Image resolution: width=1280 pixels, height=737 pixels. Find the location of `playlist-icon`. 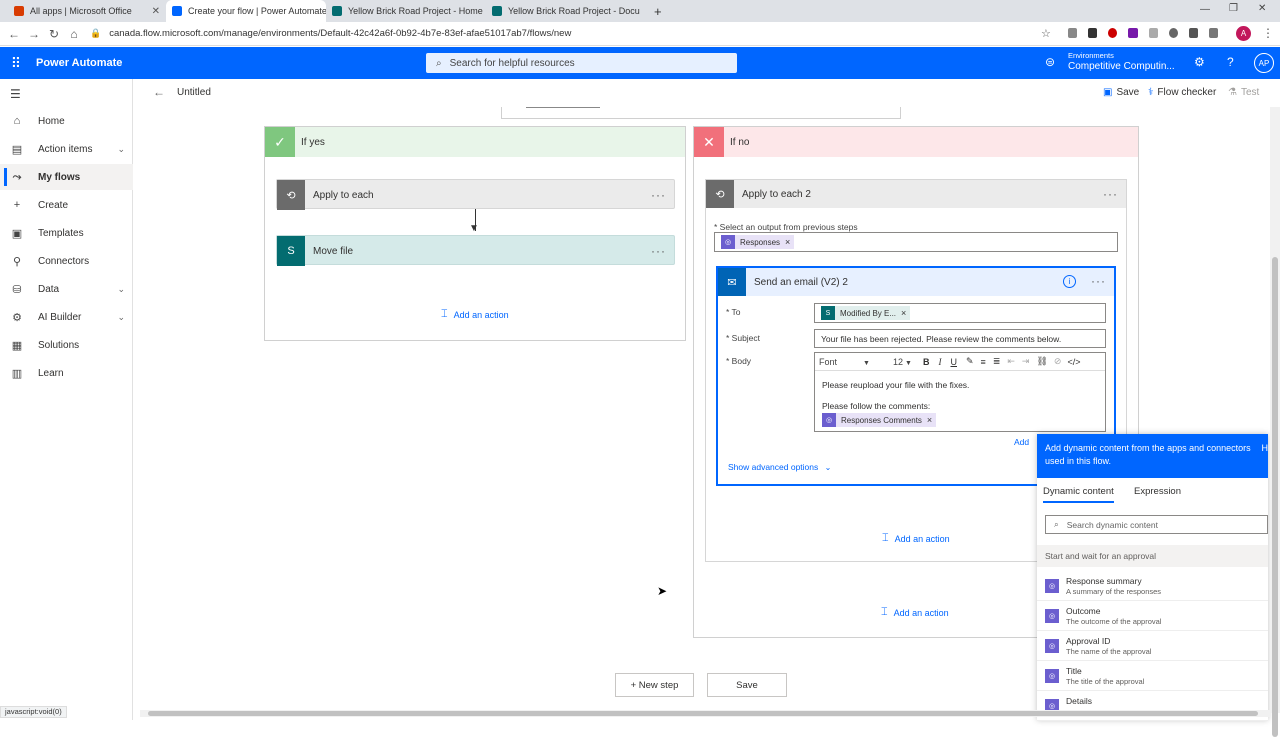

playlist-icon is located at coordinates (1213, 33).